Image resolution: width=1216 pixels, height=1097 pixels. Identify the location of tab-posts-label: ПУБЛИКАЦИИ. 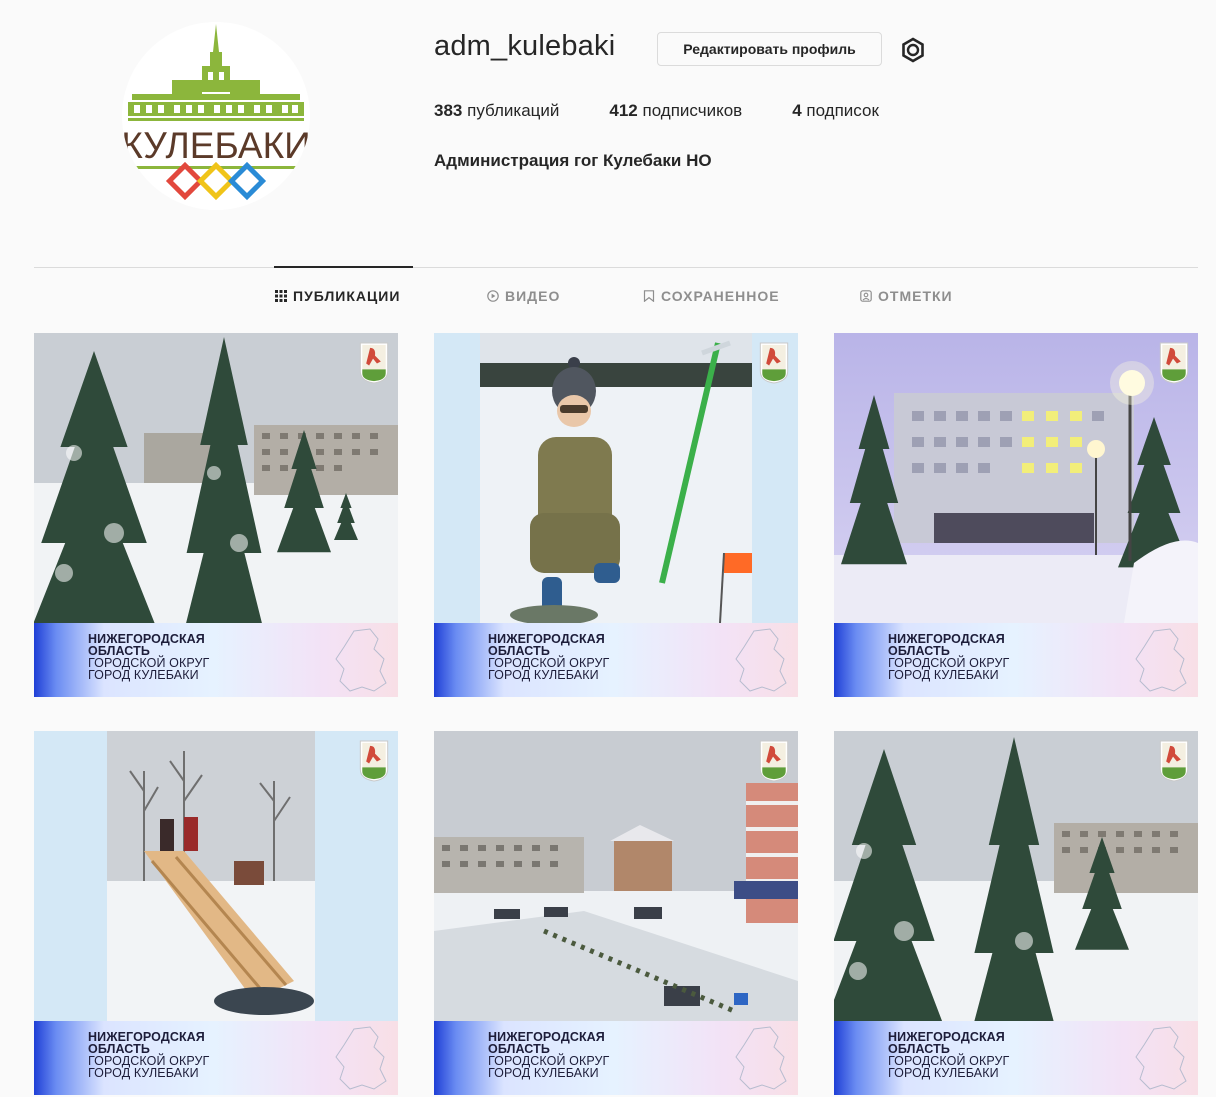
(347, 296).